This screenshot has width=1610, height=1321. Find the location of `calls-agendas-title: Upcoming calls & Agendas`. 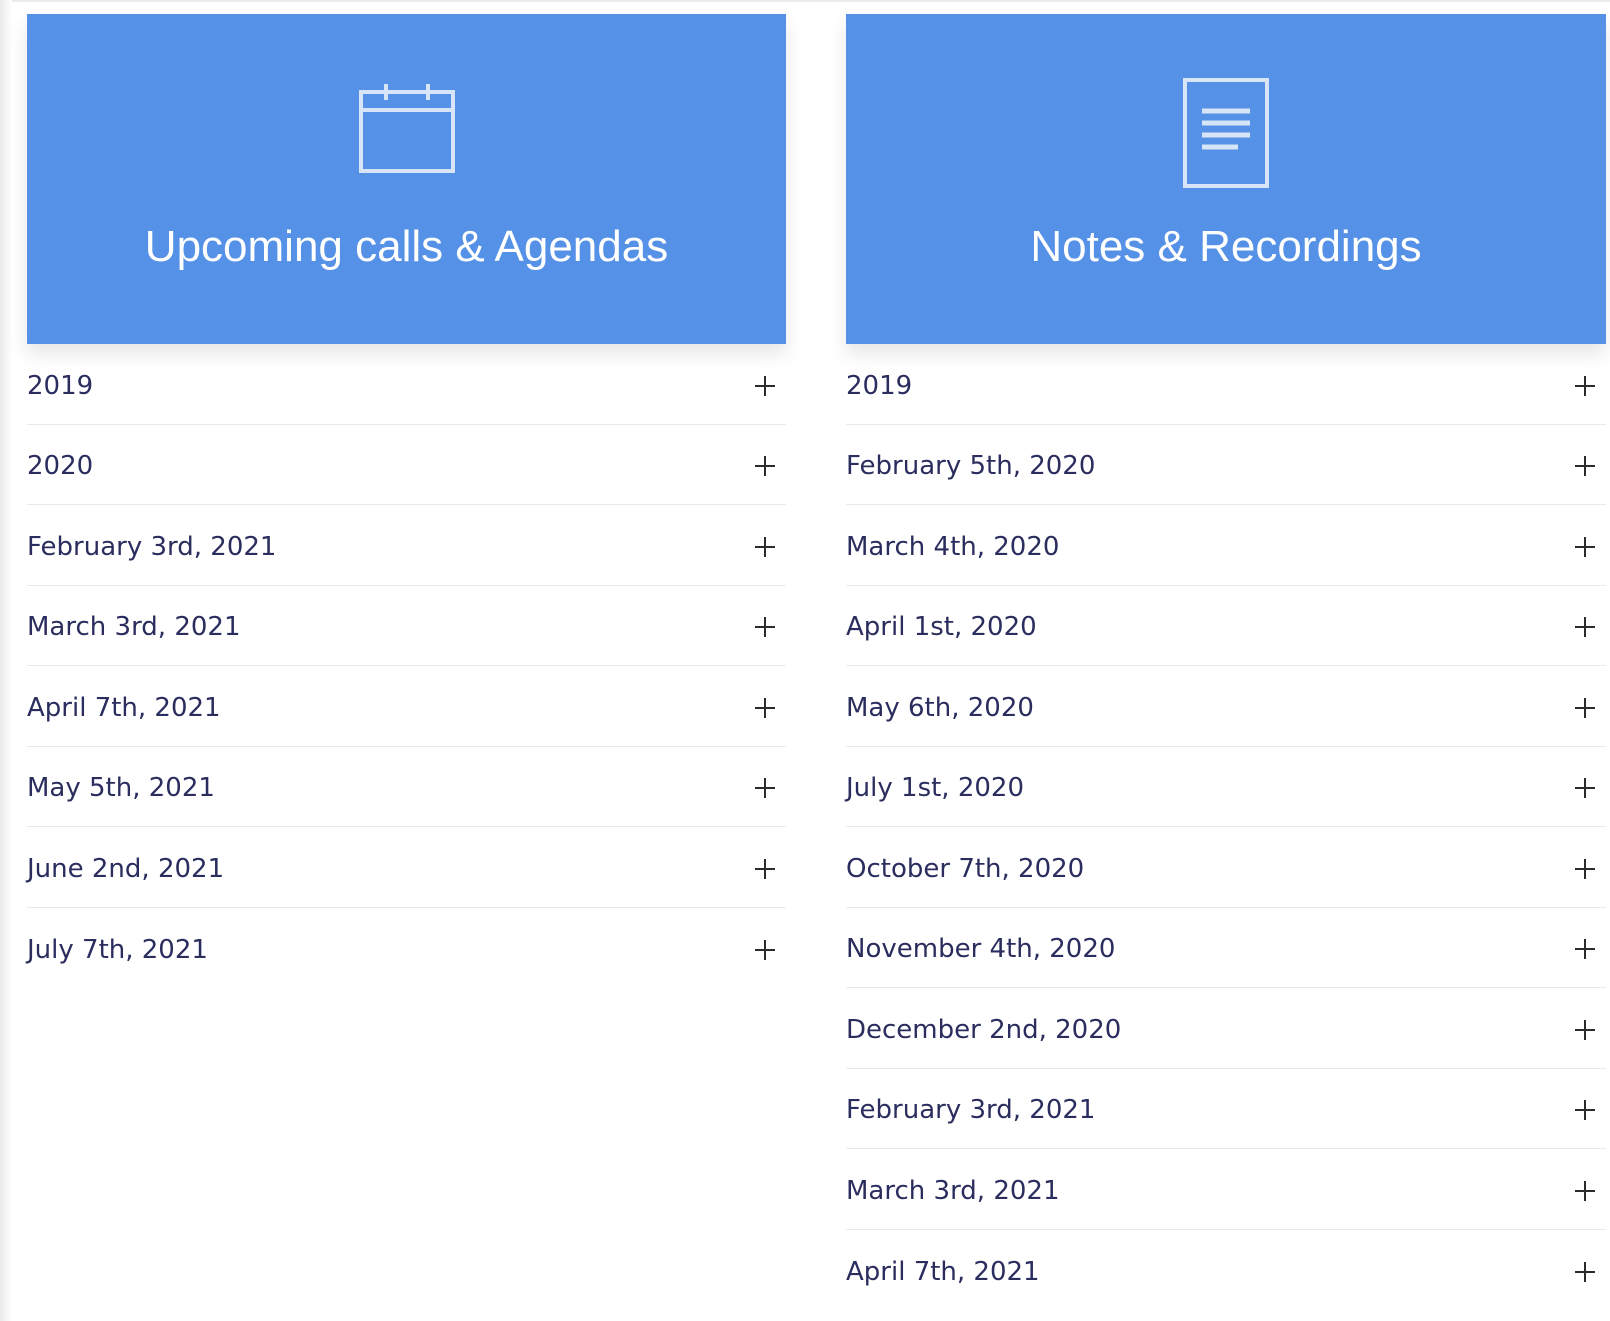

calls-agendas-title: Upcoming calls & Agendas is located at coordinates (406, 246).